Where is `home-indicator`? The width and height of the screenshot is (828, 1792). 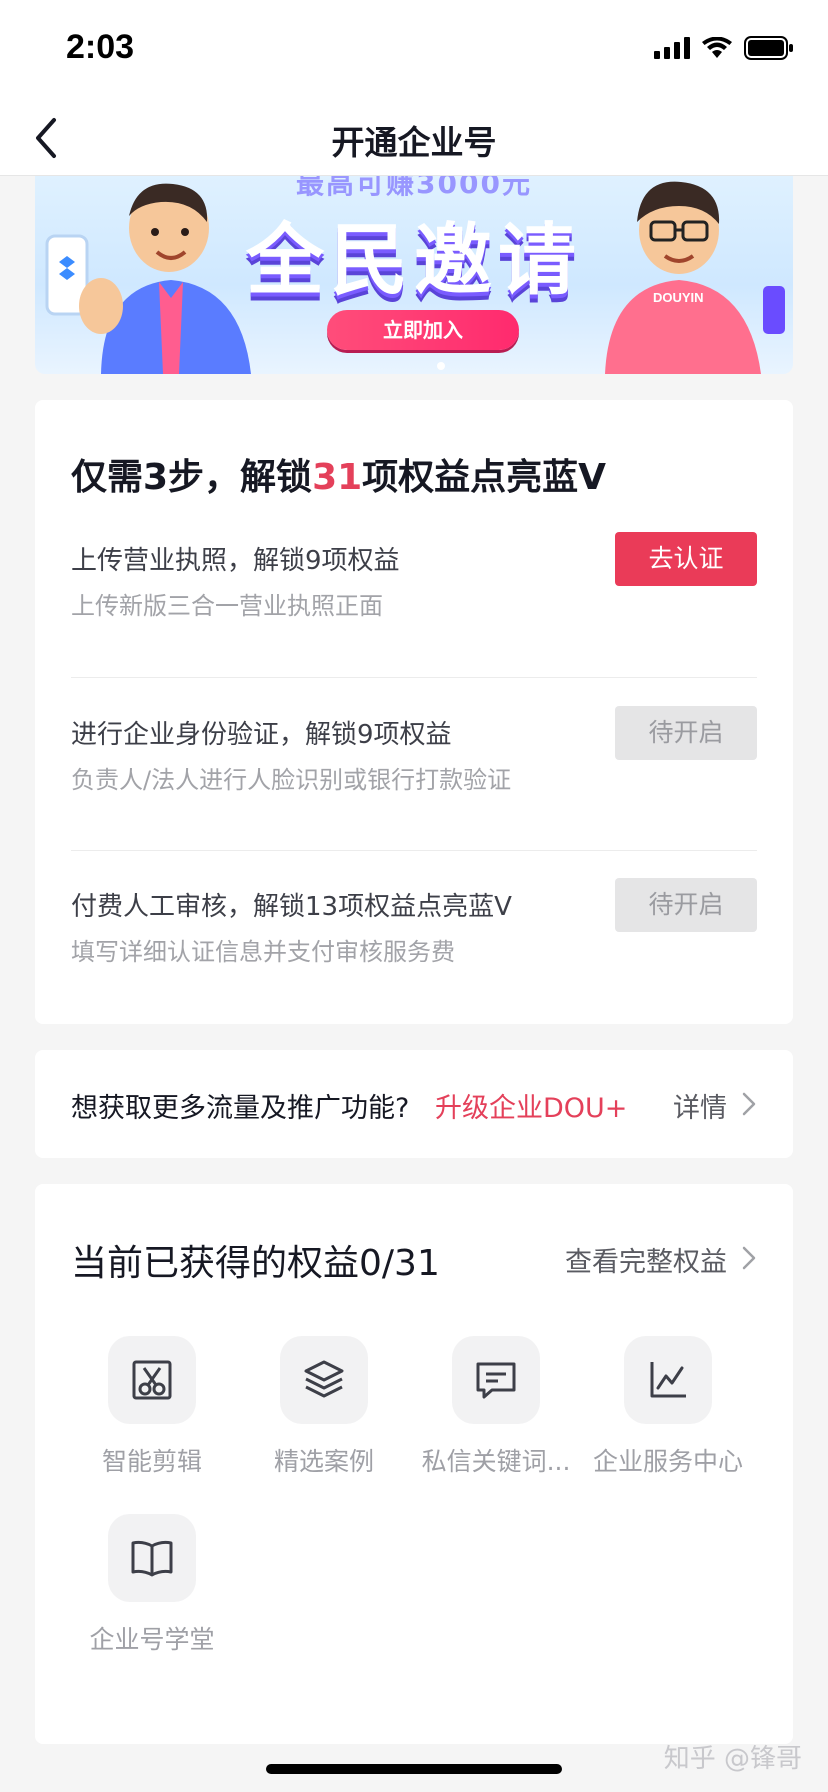
home-indicator is located at coordinates (414, 1769).